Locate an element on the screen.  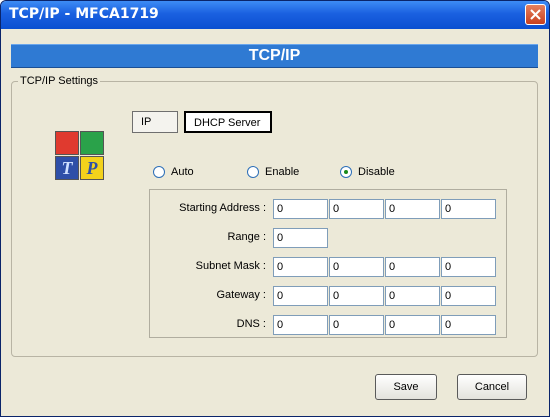
gateway-octet-4: 0 is located at coordinates (468, 296).